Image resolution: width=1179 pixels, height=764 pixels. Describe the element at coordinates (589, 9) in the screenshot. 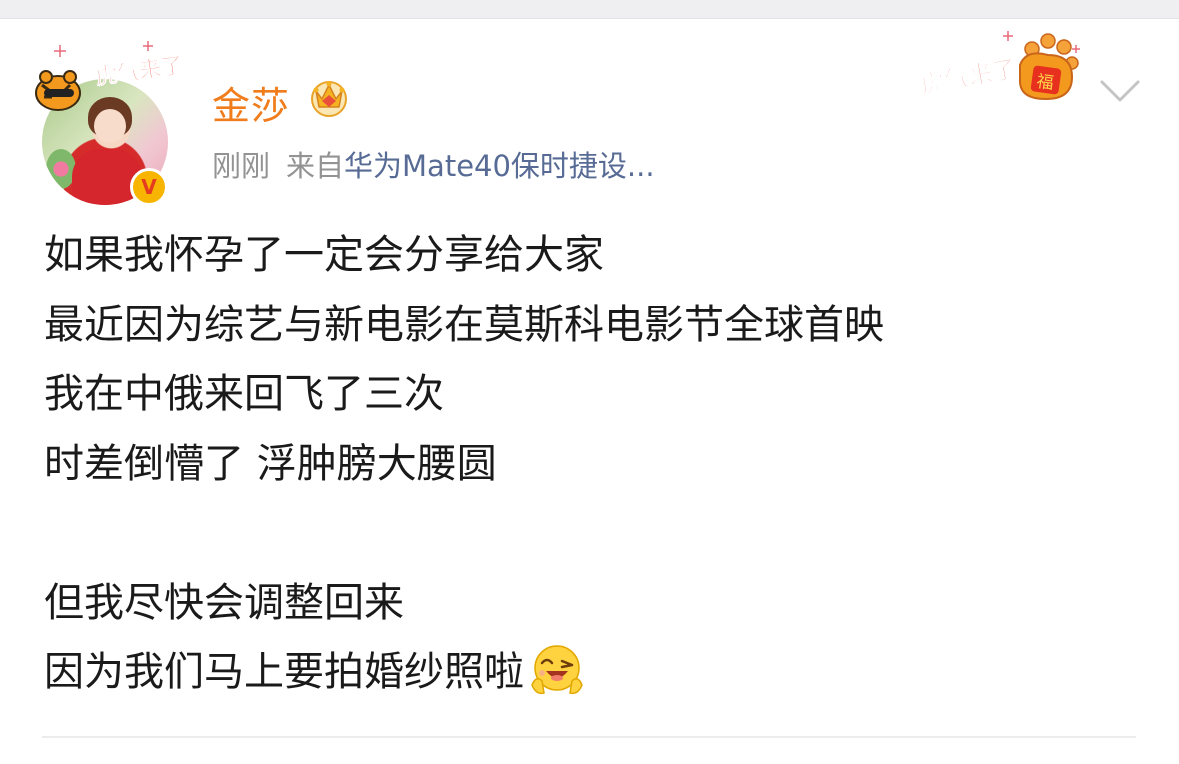

I see `top-divider-strip` at that location.